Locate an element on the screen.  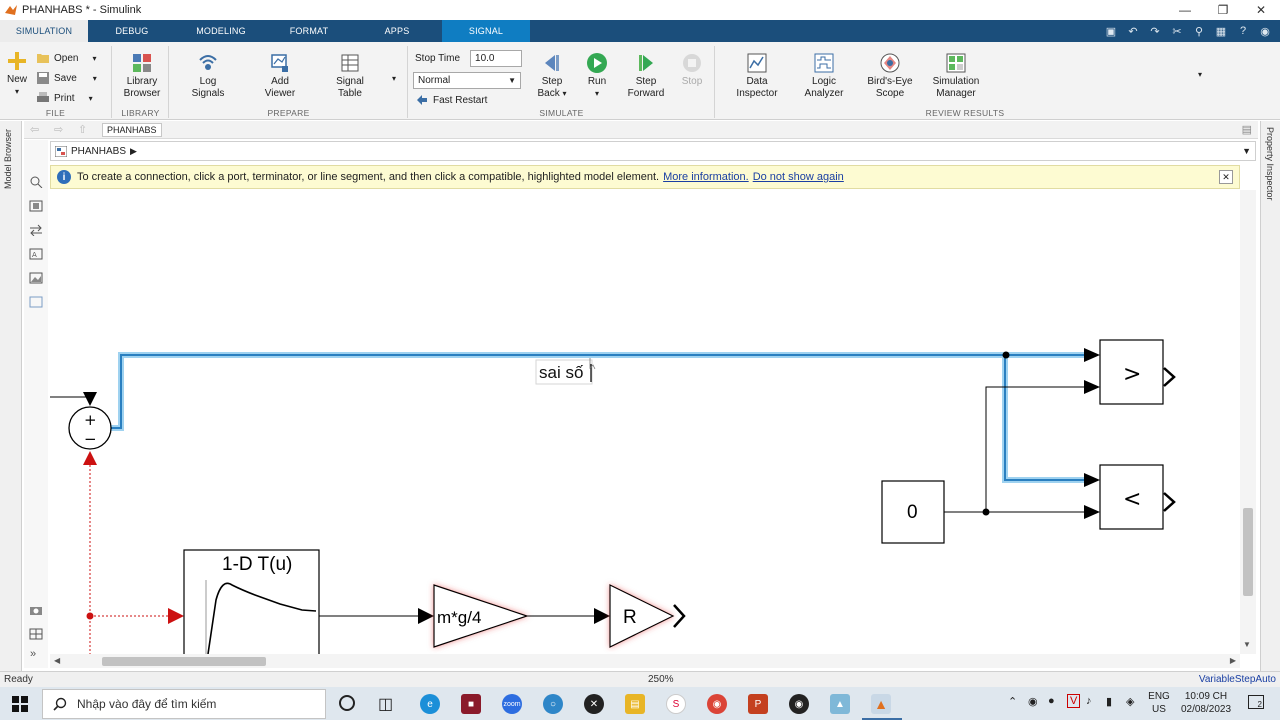
help-icon: ? is located at coordinates (1243, 31).